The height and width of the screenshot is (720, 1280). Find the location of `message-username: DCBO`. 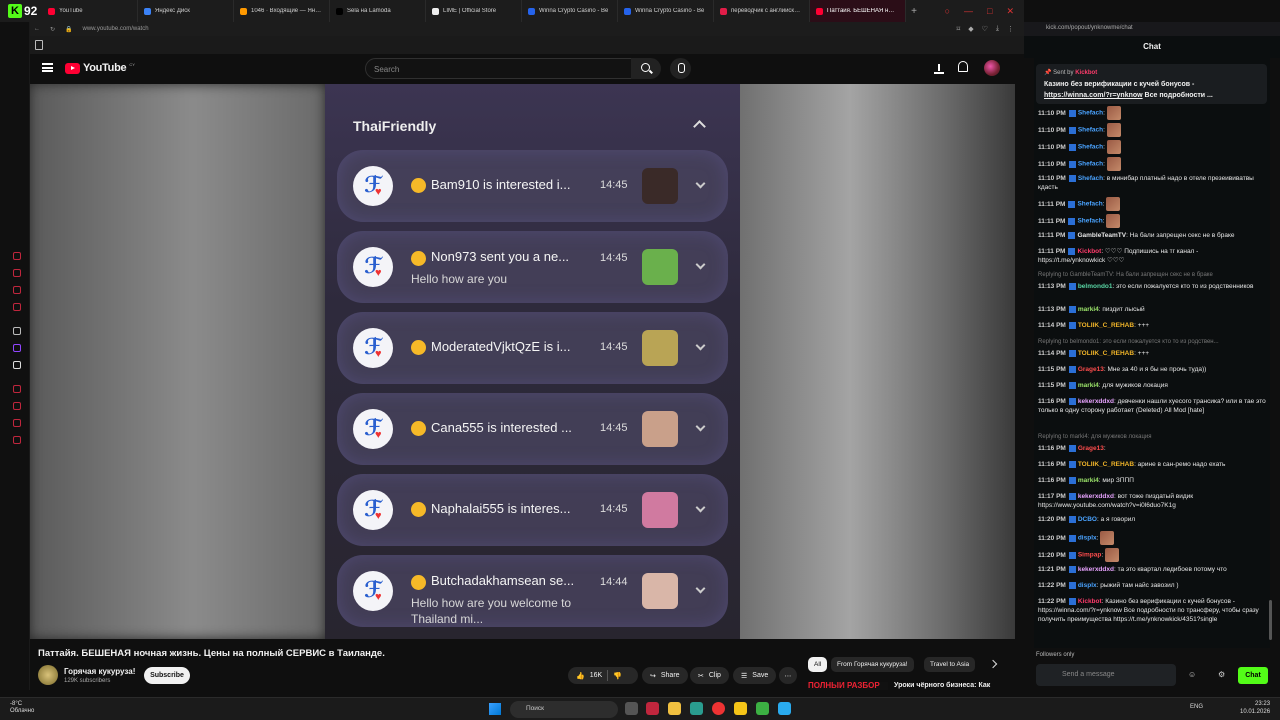

message-username: DCBO is located at coordinates (1087, 519).